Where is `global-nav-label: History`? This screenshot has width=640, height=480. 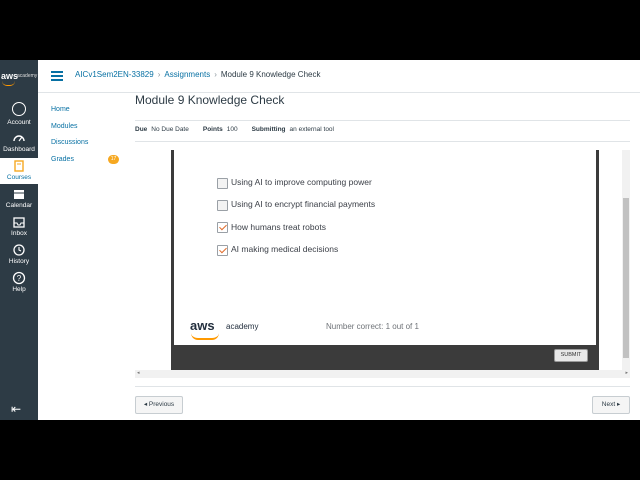
global-nav-label: History is located at coordinates (19, 261).